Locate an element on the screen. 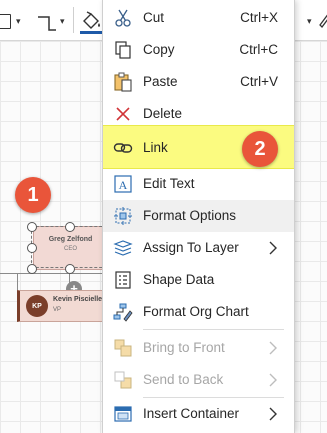  menu-item-bring-to-front: Bring to Front is located at coordinates (198, 348).